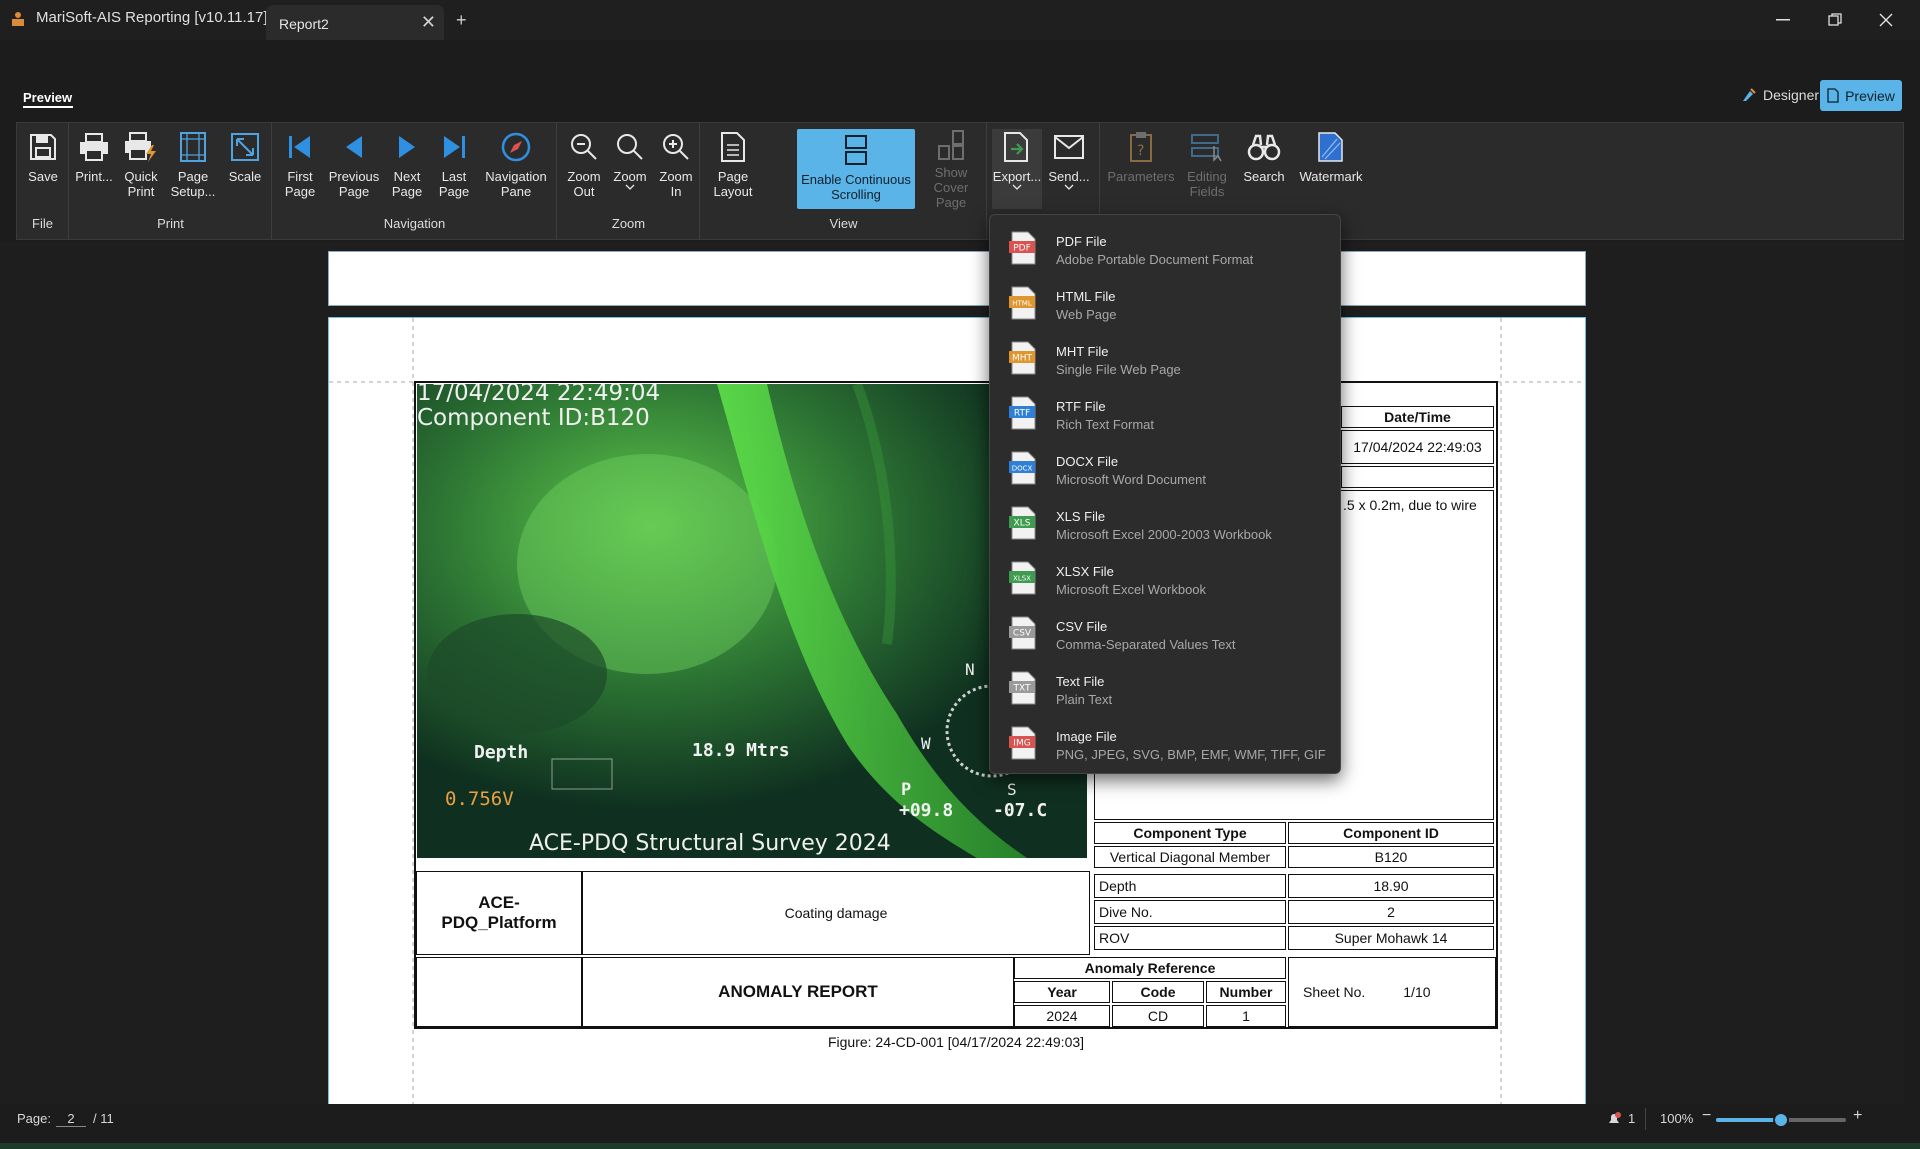  I want to click on watermark-label: Watermark, so click(1331, 176).